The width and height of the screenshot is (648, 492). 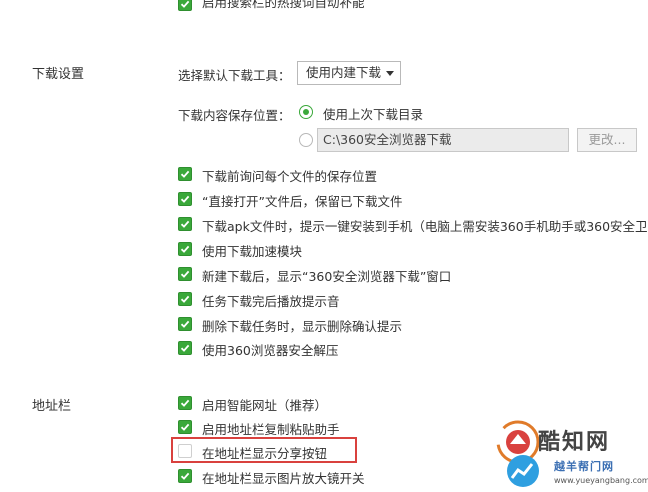 What do you see at coordinates (264, 450) in the screenshot?
I see `highlight-box` at bounding box center [264, 450].